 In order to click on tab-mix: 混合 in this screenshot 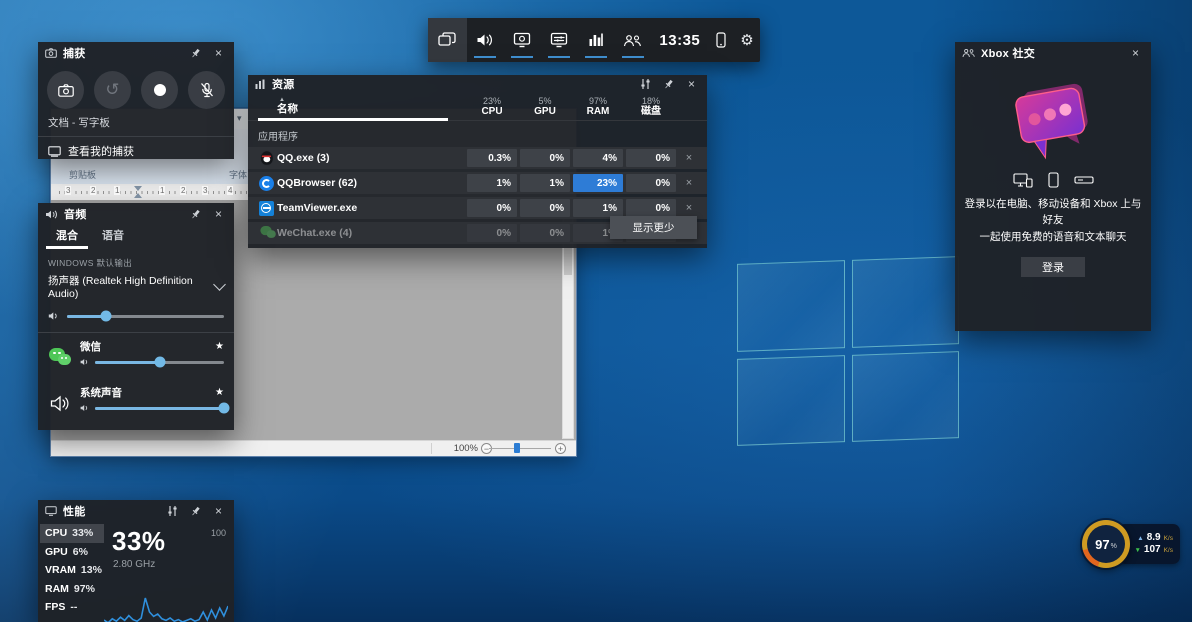, I will do `click(67, 237)`.